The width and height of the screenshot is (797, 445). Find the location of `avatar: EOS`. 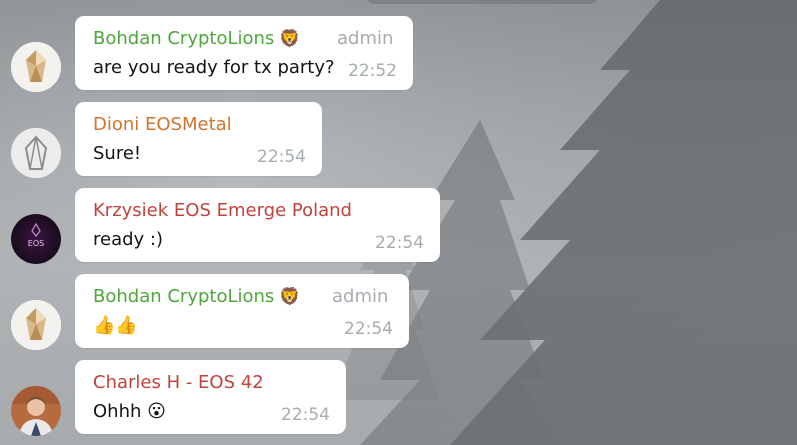

avatar: EOS is located at coordinates (36, 239).